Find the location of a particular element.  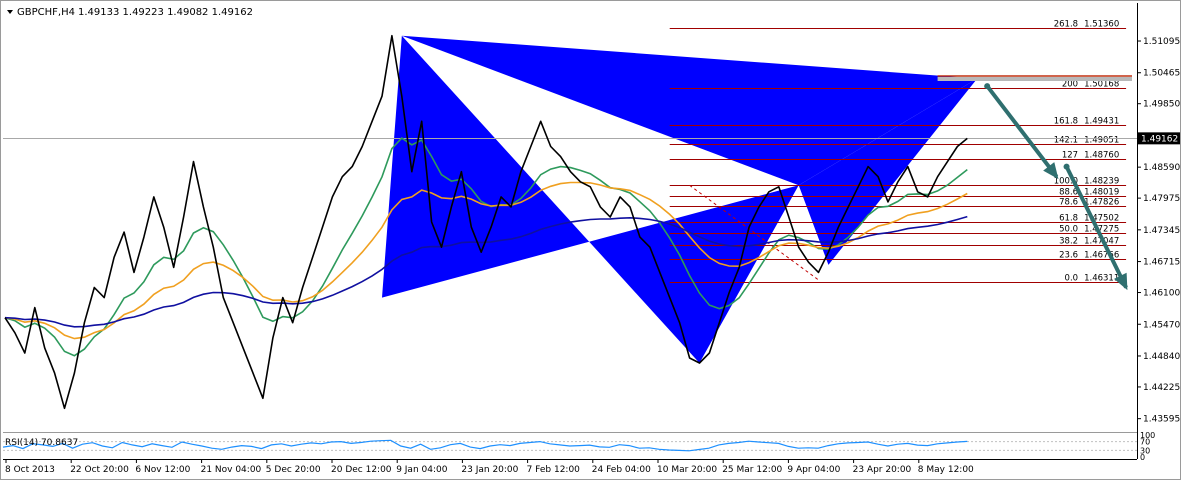

fib-price-label: 1.47826 is located at coordinates (1101, 203).